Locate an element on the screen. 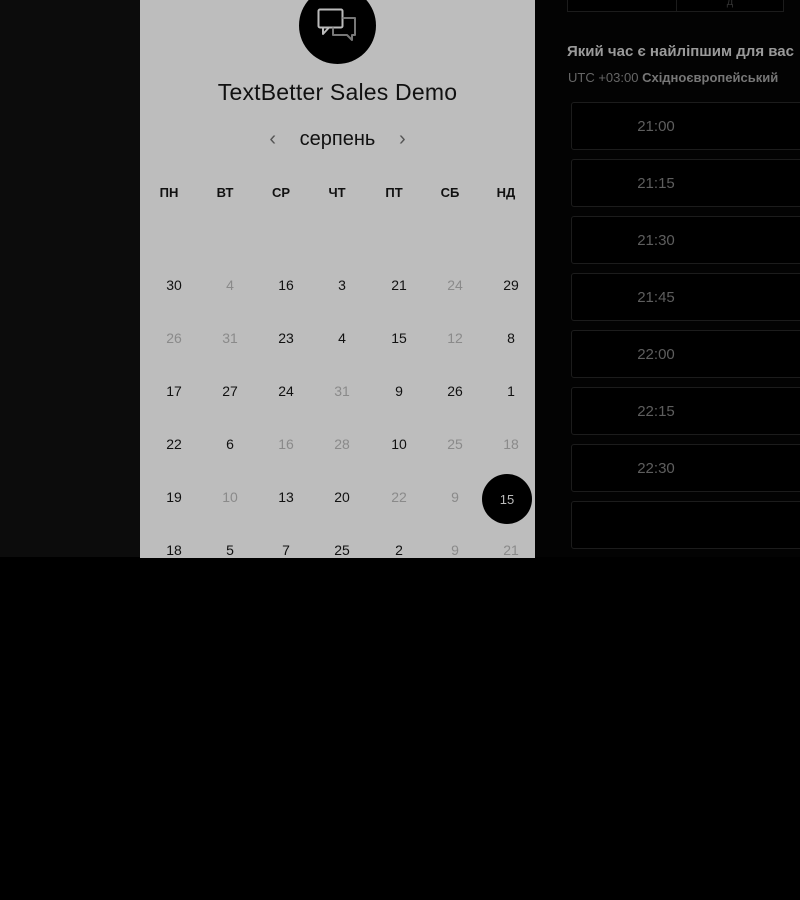 This screenshot has width=800, height=900. weekday-label: ПТ is located at coordinates (394, 192).